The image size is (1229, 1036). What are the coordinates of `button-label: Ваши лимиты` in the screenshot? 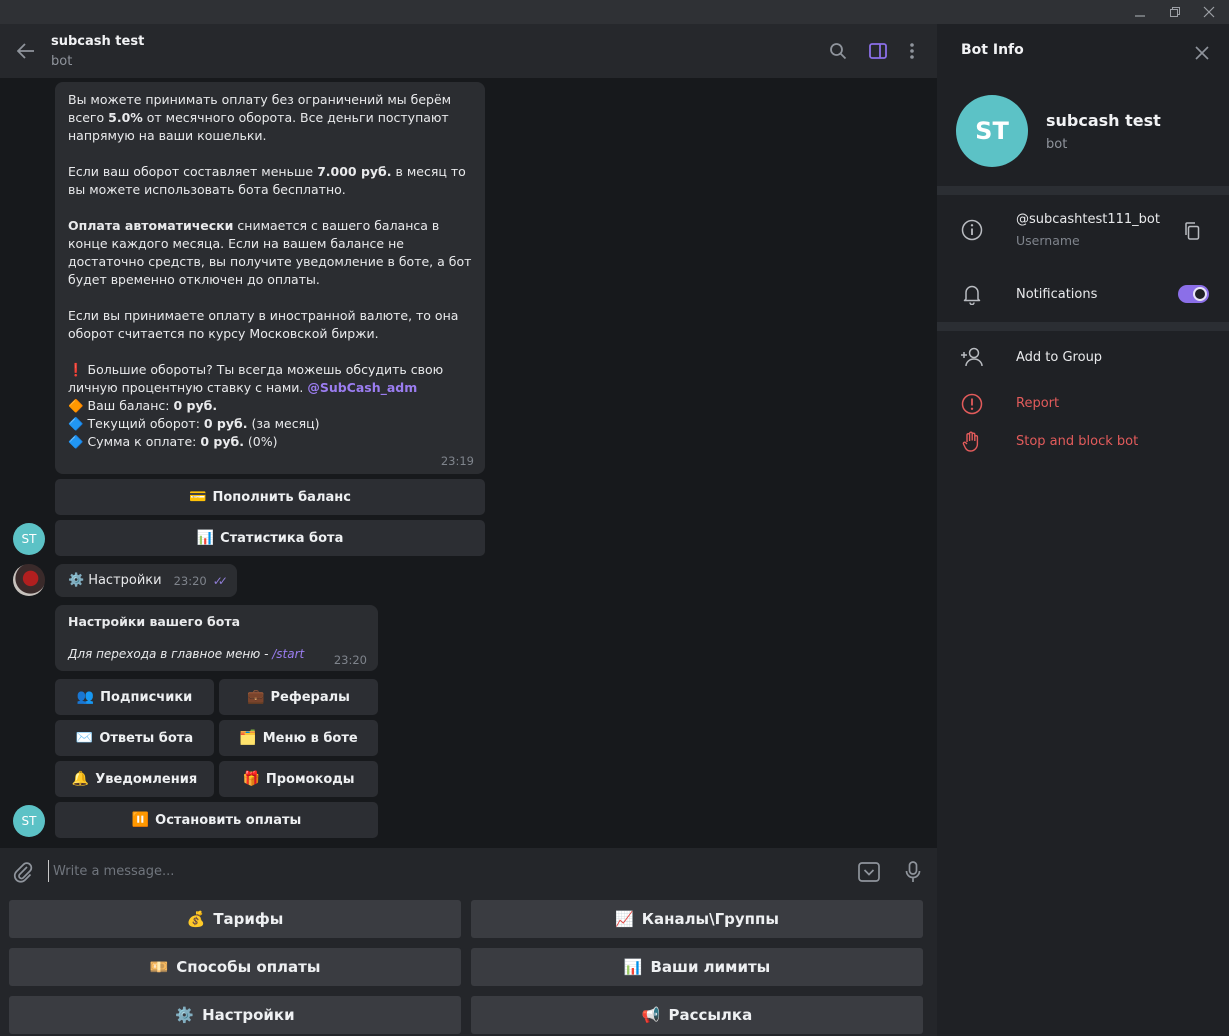 It's located at (710, 967).